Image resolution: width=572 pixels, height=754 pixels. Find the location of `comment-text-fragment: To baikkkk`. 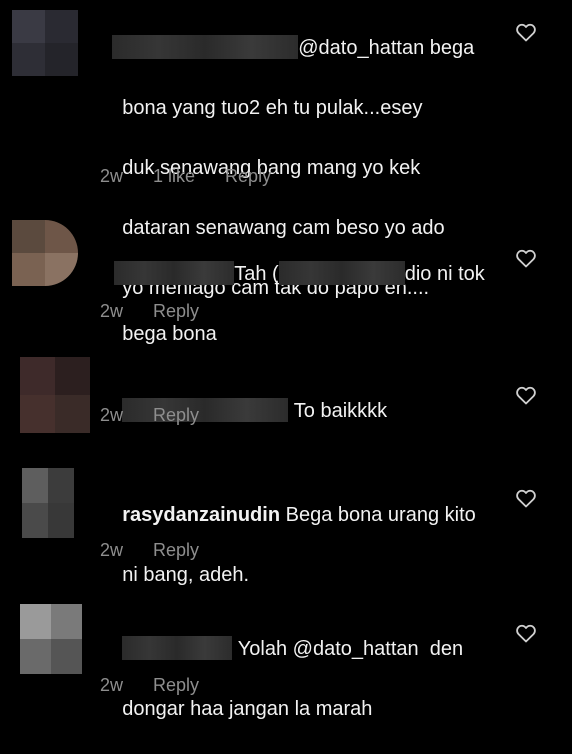

comment-text-fragment: To baikkkk is located at coordinates (340, 411).